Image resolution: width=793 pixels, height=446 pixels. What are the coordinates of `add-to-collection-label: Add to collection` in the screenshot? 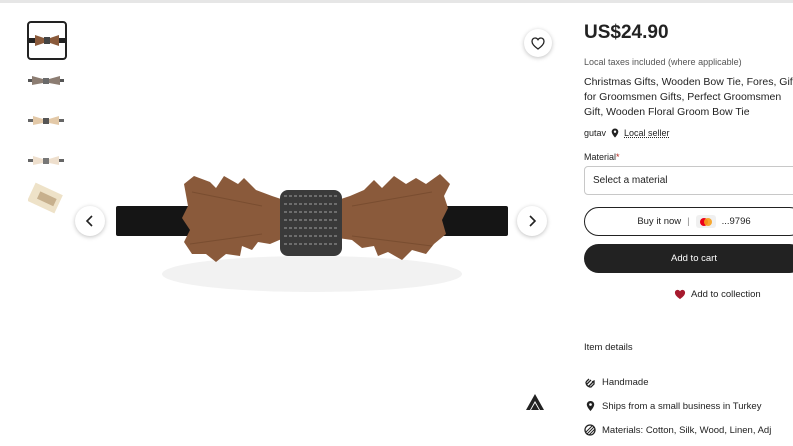 It's located at (726, 294).